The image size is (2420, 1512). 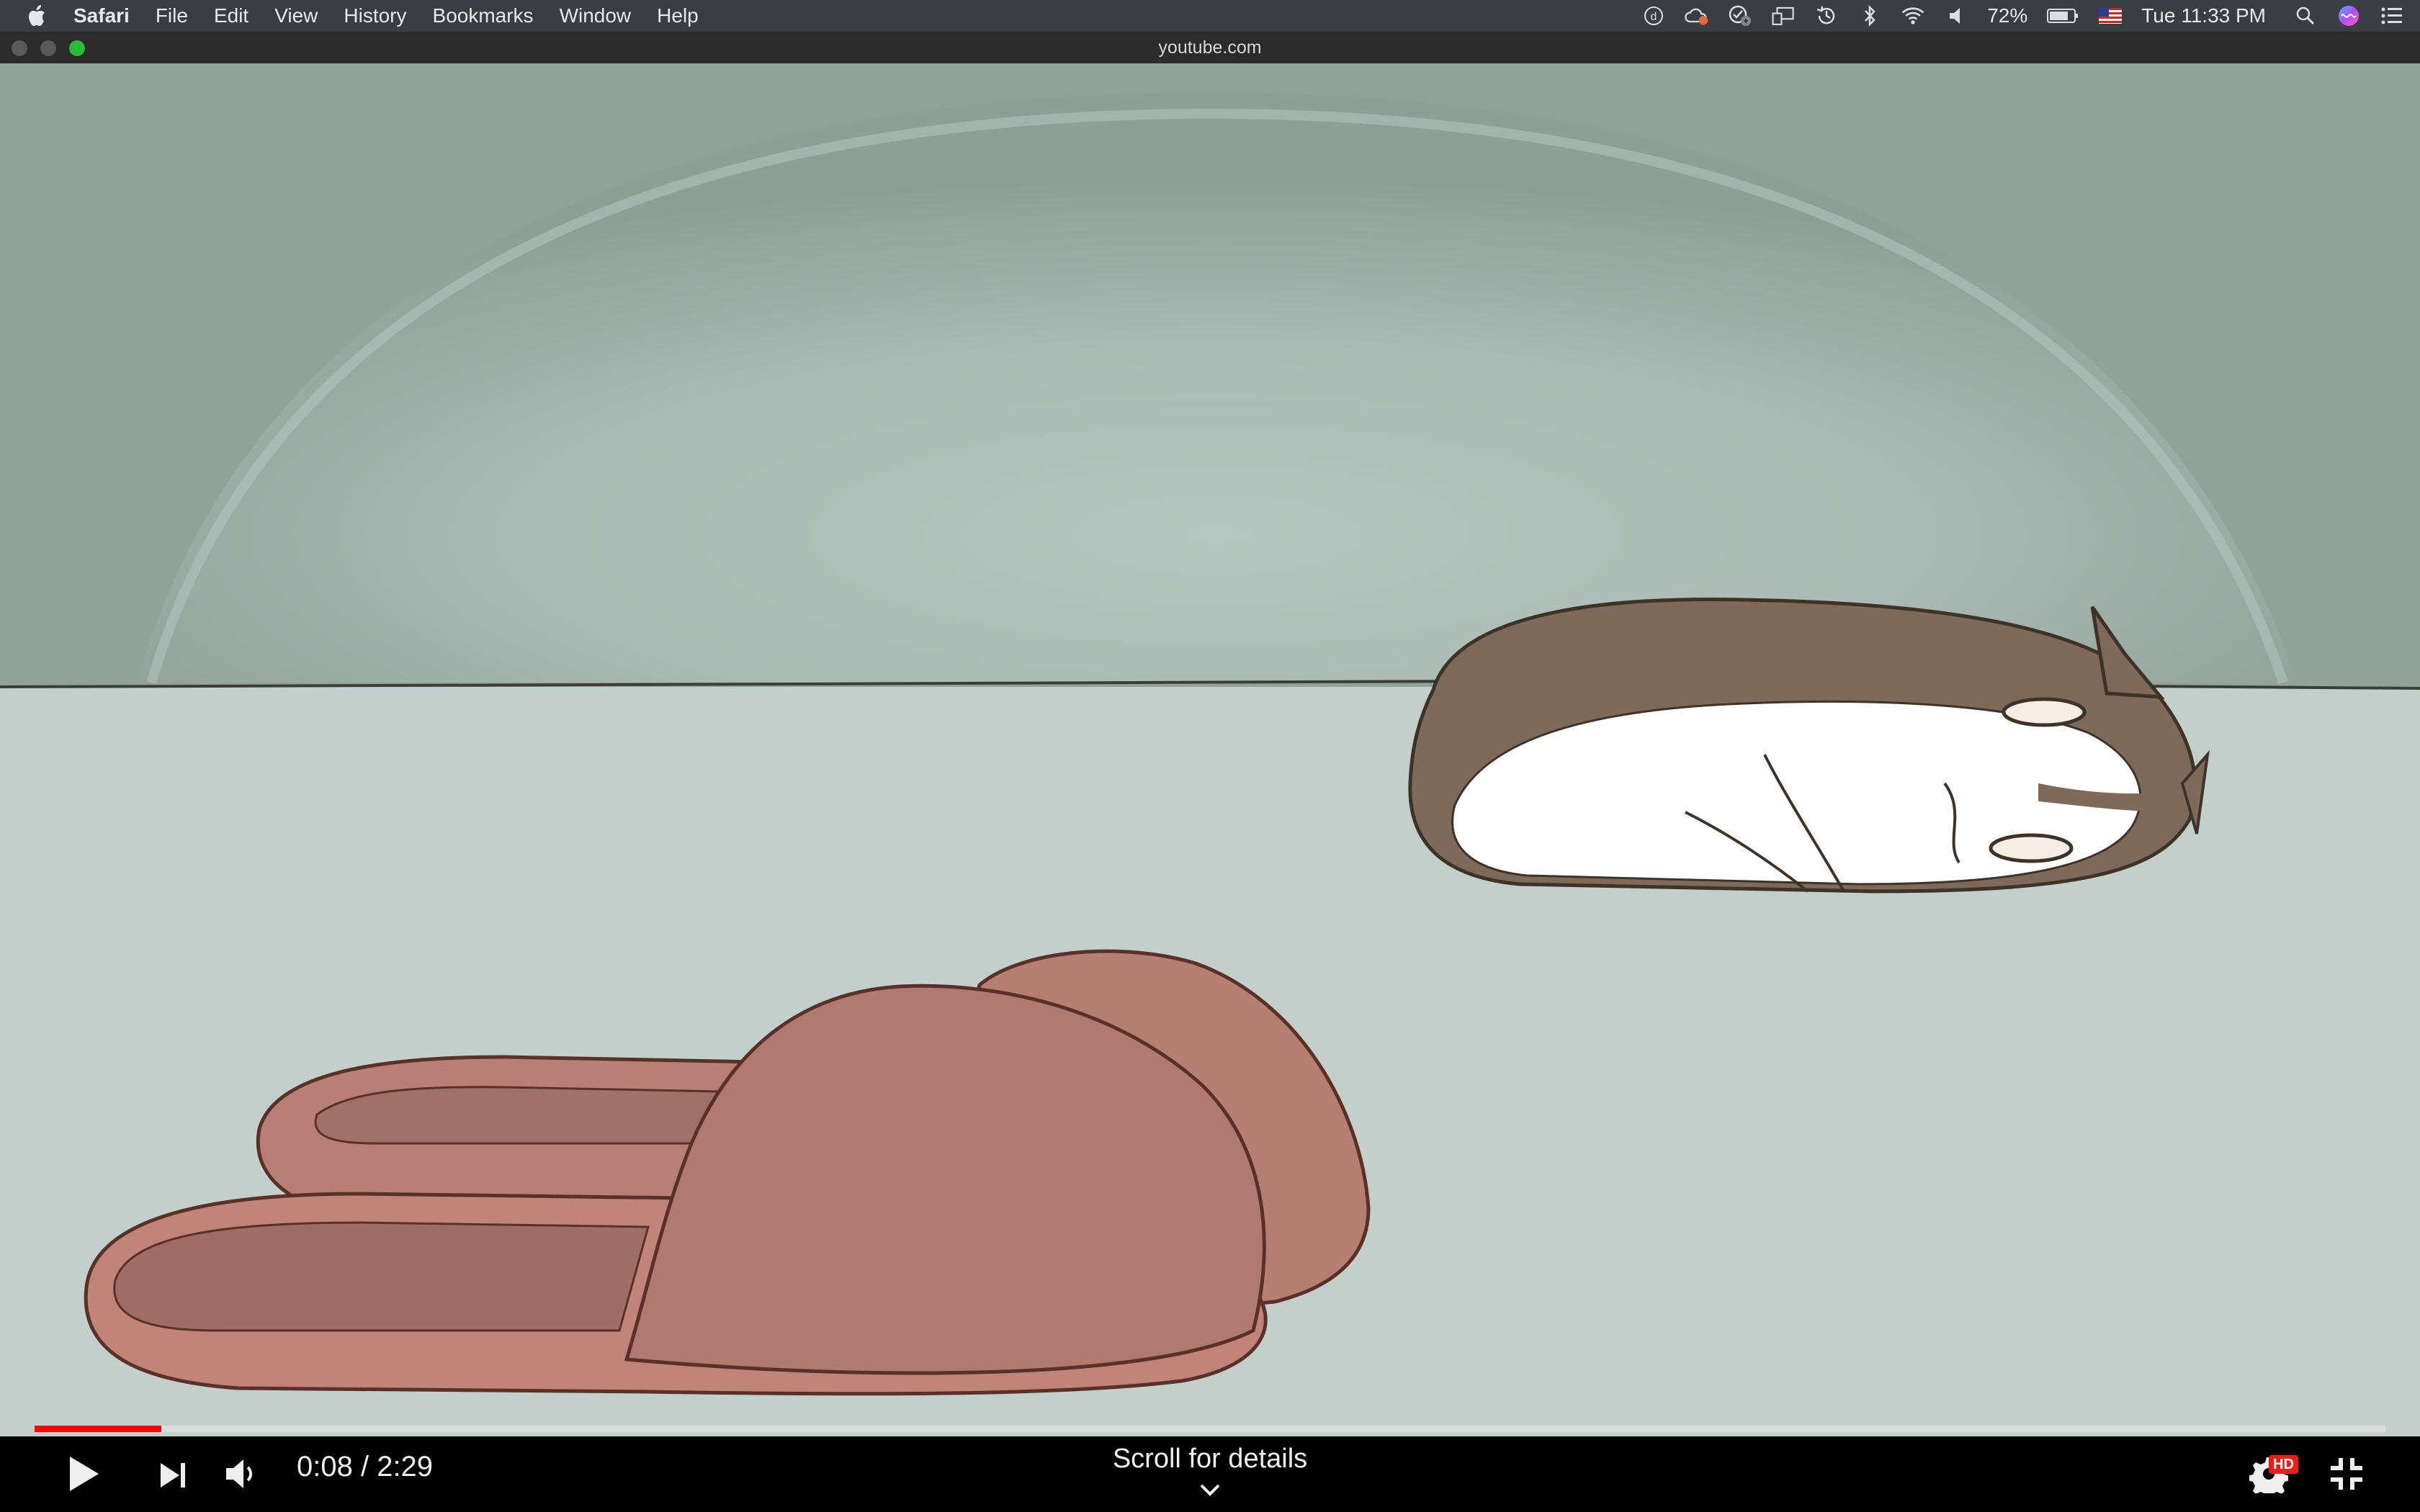 I want to click on menu-file: File, so click(x=172, y=15).